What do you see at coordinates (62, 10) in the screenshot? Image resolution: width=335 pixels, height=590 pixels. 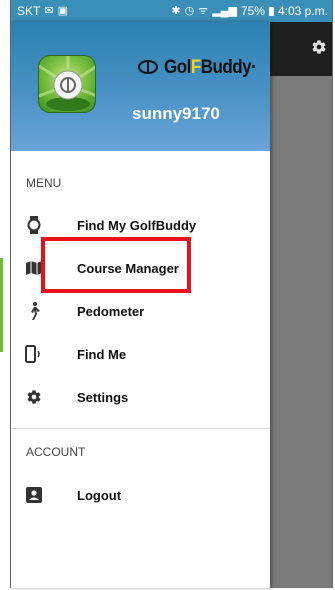 I see `image-icon: ▣` at bounding box center [62, 10].